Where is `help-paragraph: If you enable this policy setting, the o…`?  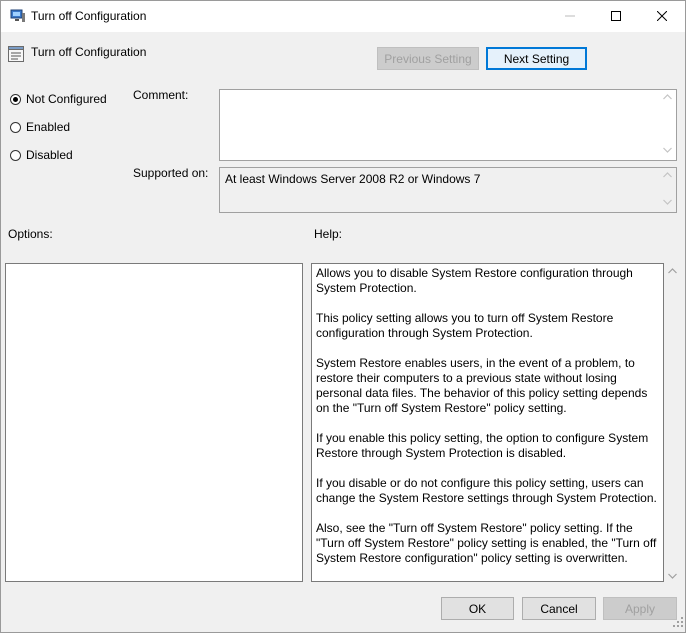
help-paragraph: If you enable this policy setting, the o… is located at coordinates (482, 445).